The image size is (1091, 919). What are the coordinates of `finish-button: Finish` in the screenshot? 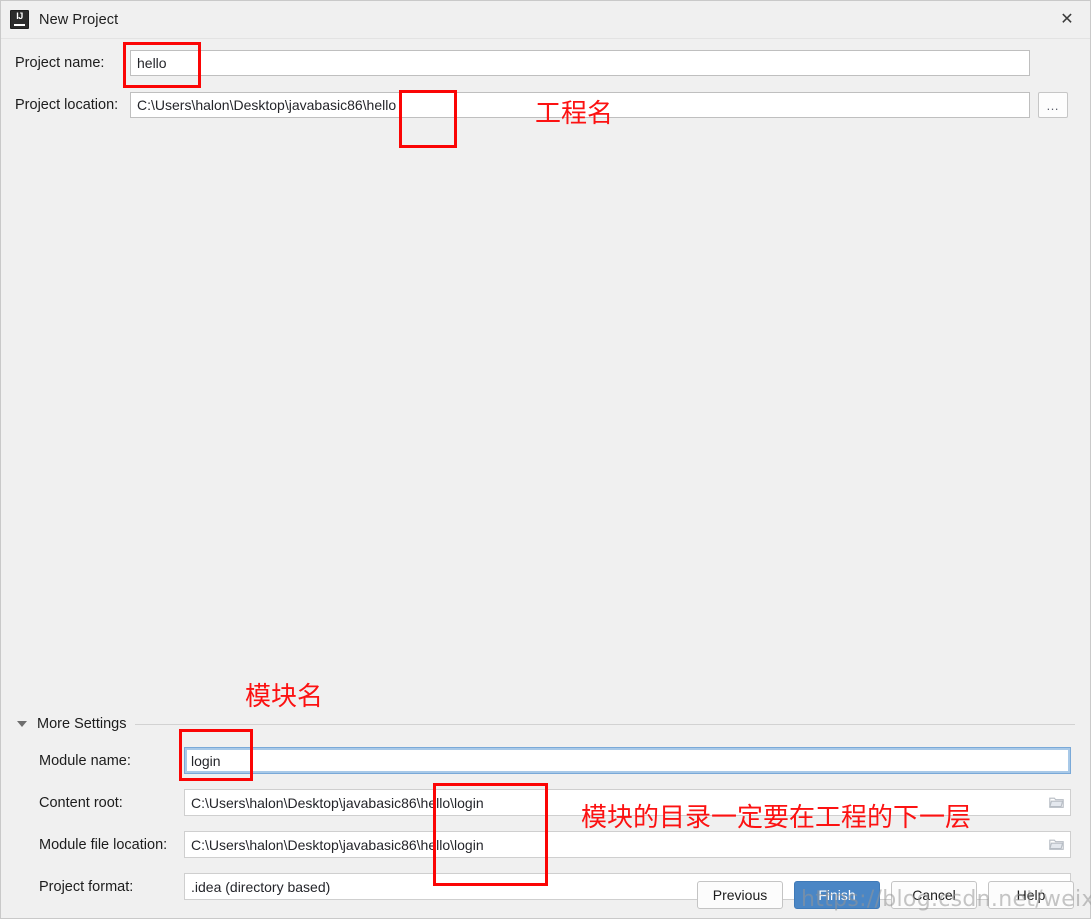 It's located at (837, 895).